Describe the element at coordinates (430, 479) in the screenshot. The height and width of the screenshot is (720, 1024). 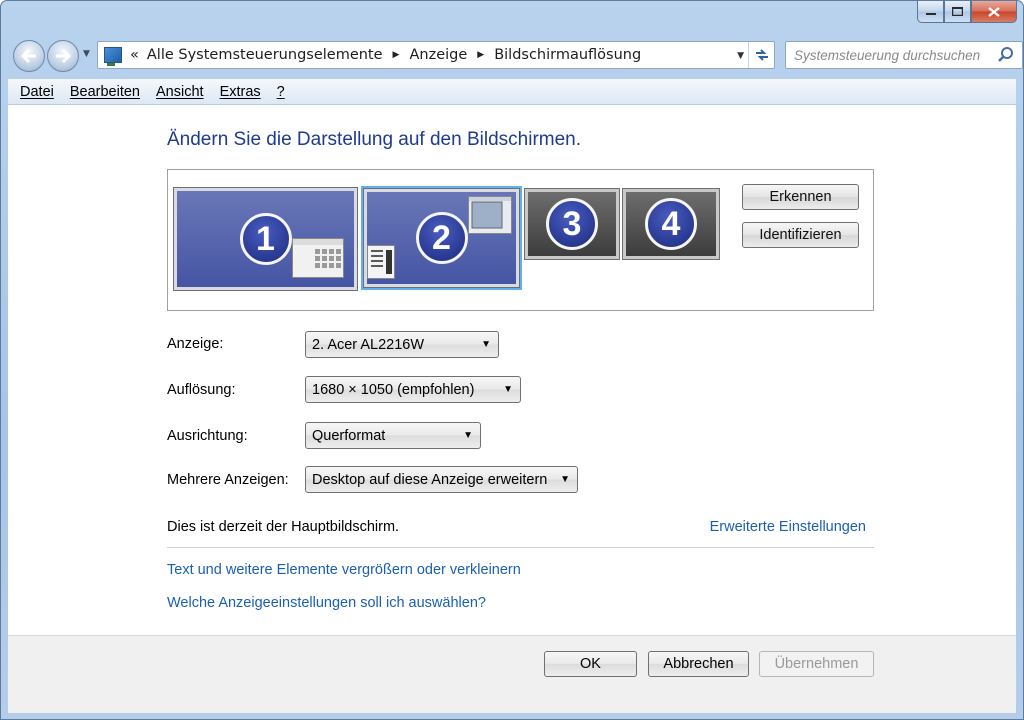
I see `multiple-displays-select-value: Desktop auf diese Anzeige erweitern` at that location.